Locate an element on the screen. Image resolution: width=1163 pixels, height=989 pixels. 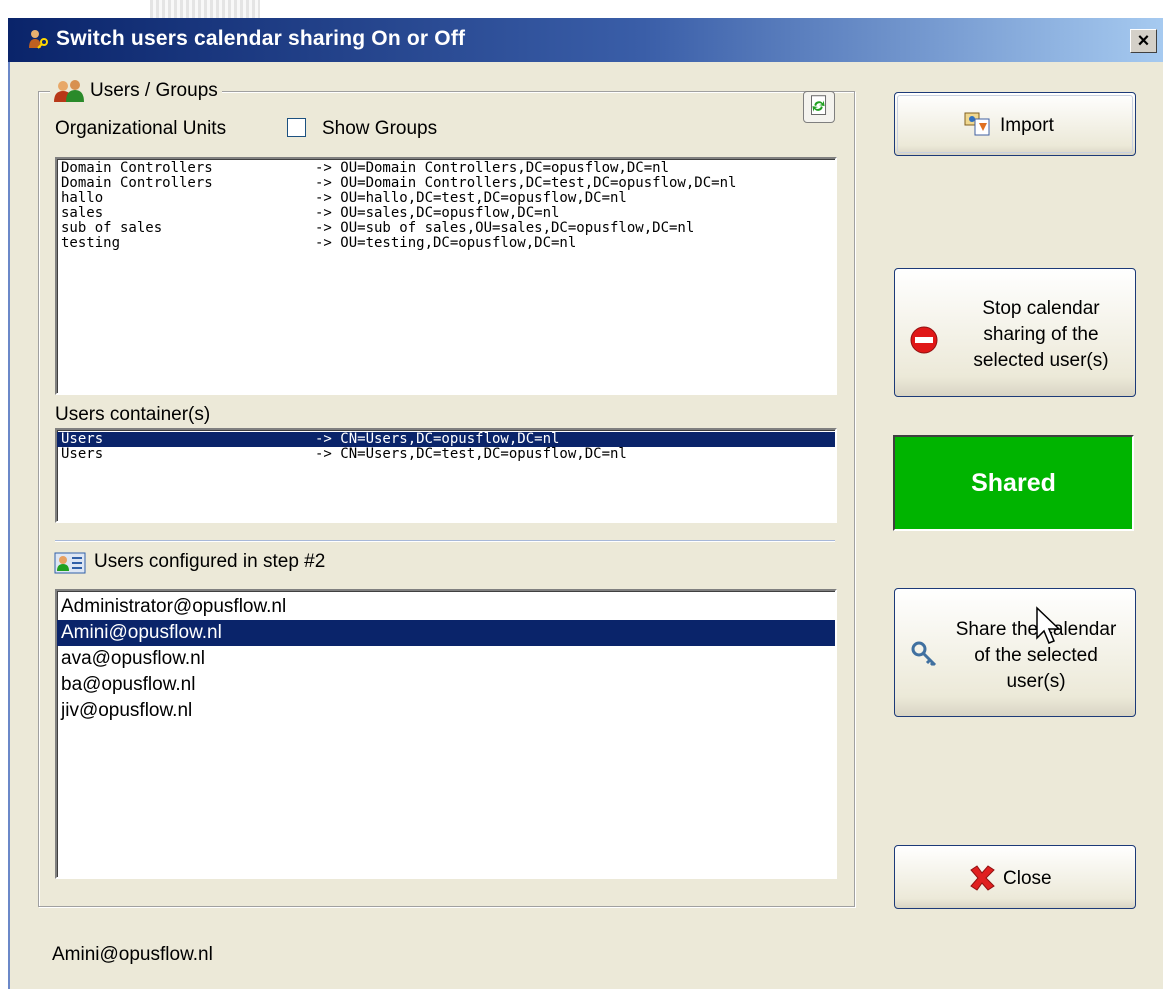
divider is located at coordinates (445, 541).